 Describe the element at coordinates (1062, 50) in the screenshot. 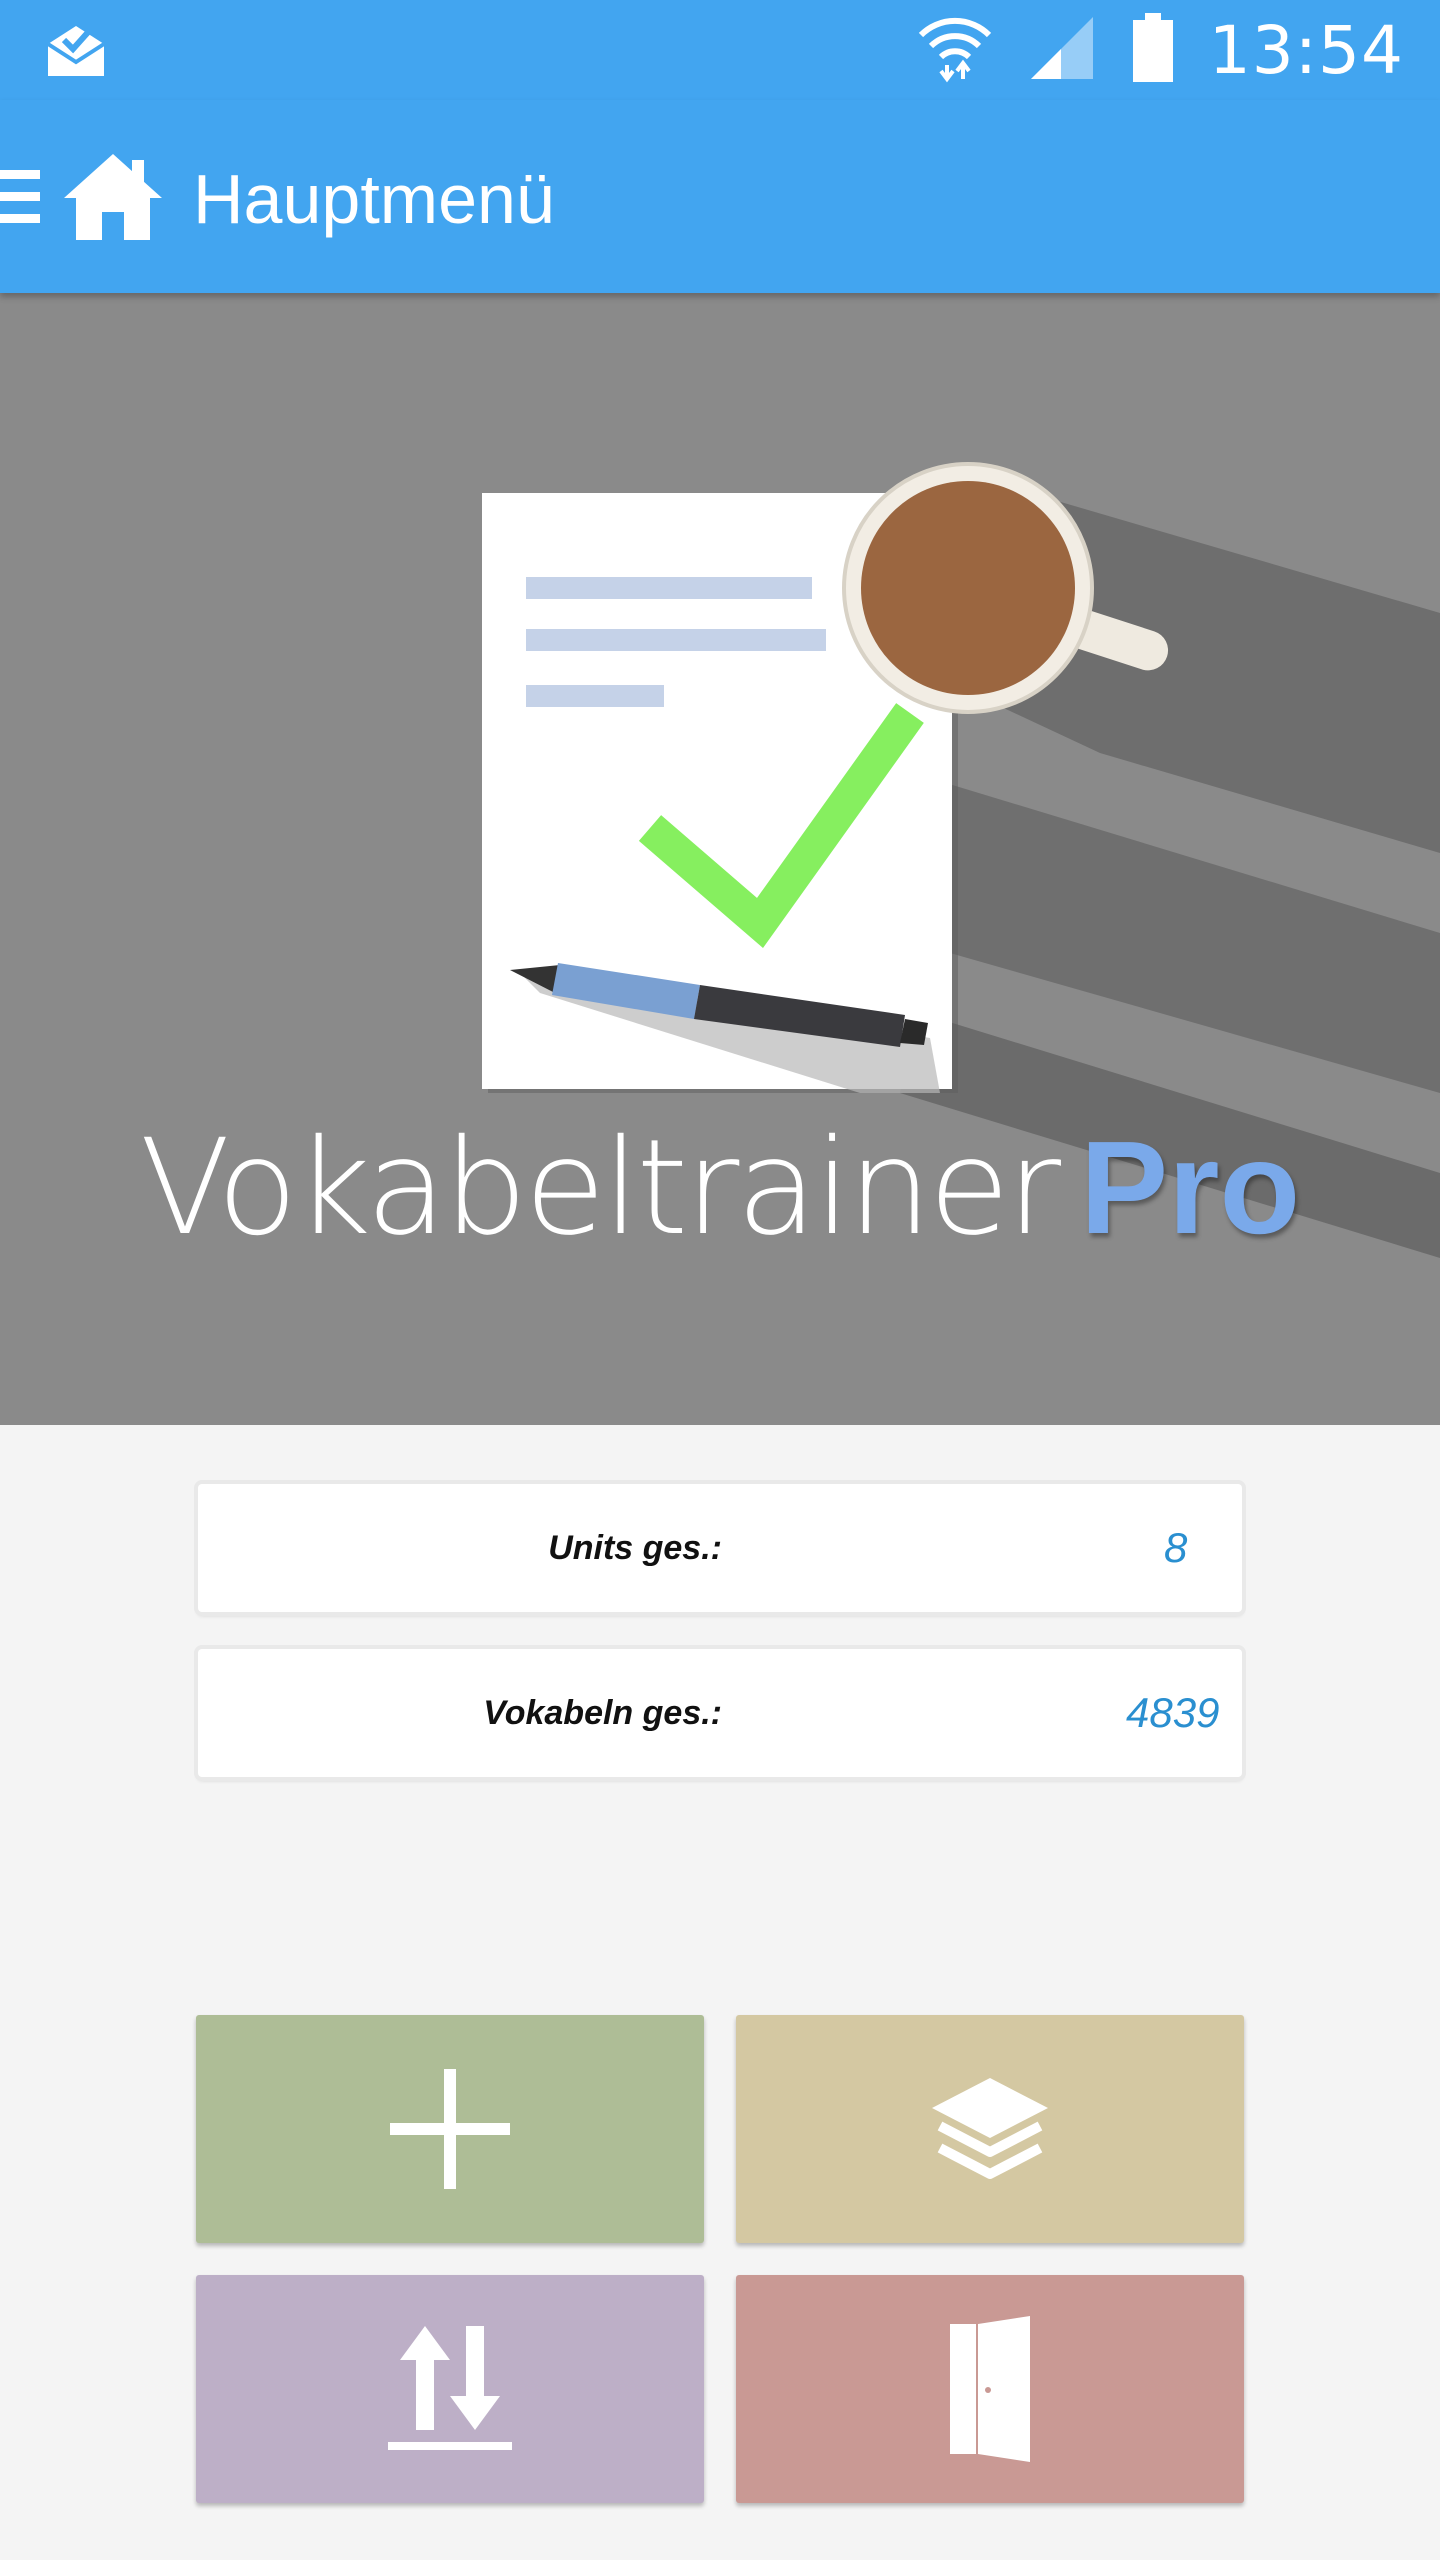

I see `signal-icon` at that location.